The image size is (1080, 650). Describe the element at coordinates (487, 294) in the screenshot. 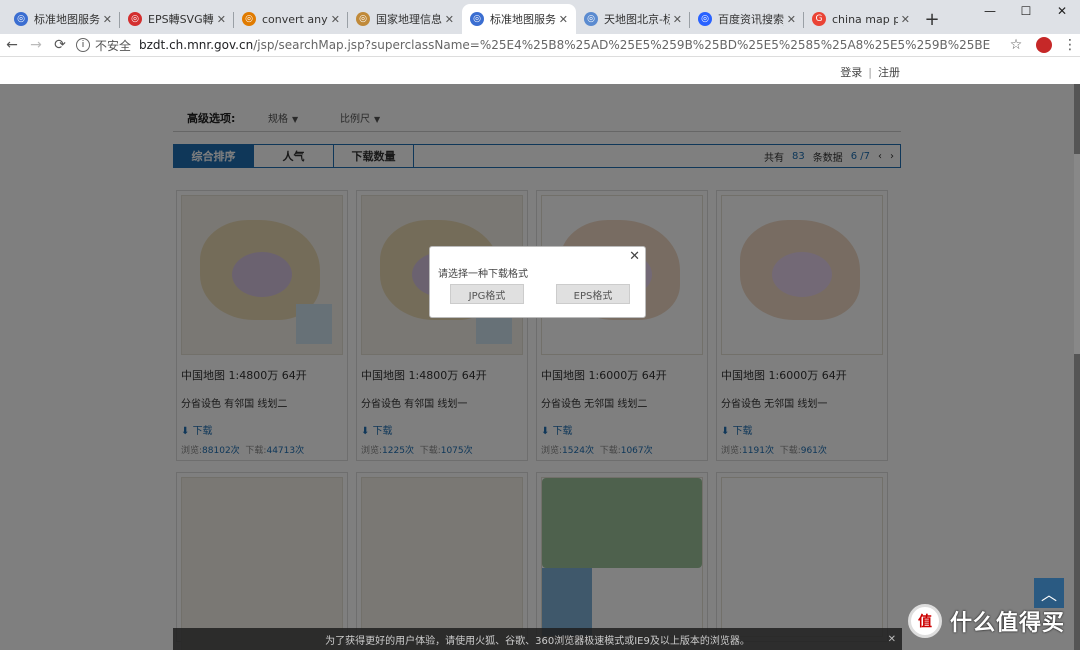

I see `jpg-format-button: JPG格式` at that location.